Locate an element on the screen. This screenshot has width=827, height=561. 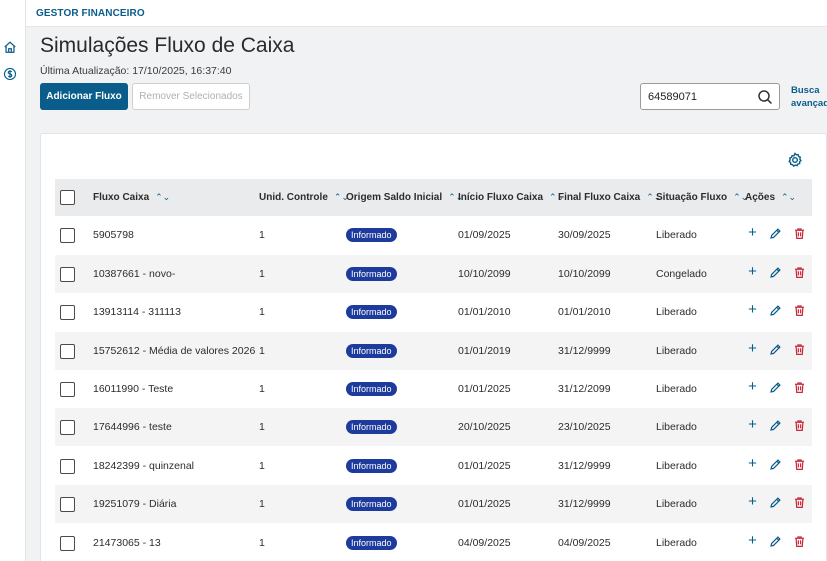
cell-fluxo-caixa: 21473065 - 13 is located at coordinates (127, 543).